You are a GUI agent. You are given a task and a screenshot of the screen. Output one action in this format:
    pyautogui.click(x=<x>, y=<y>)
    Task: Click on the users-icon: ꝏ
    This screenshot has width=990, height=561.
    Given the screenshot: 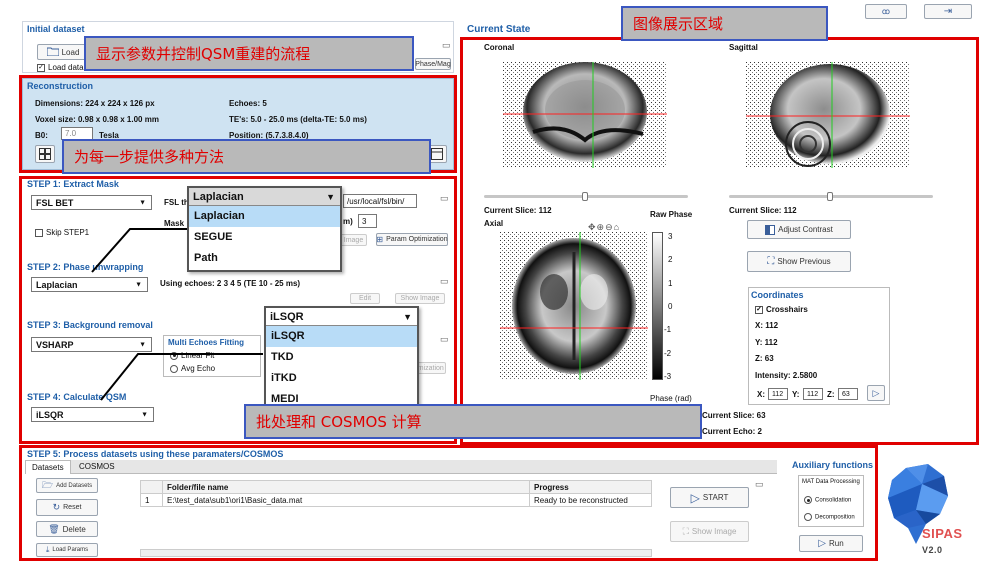 What is the action you would take?
    pyautogui.click(x=886, y=11)
    